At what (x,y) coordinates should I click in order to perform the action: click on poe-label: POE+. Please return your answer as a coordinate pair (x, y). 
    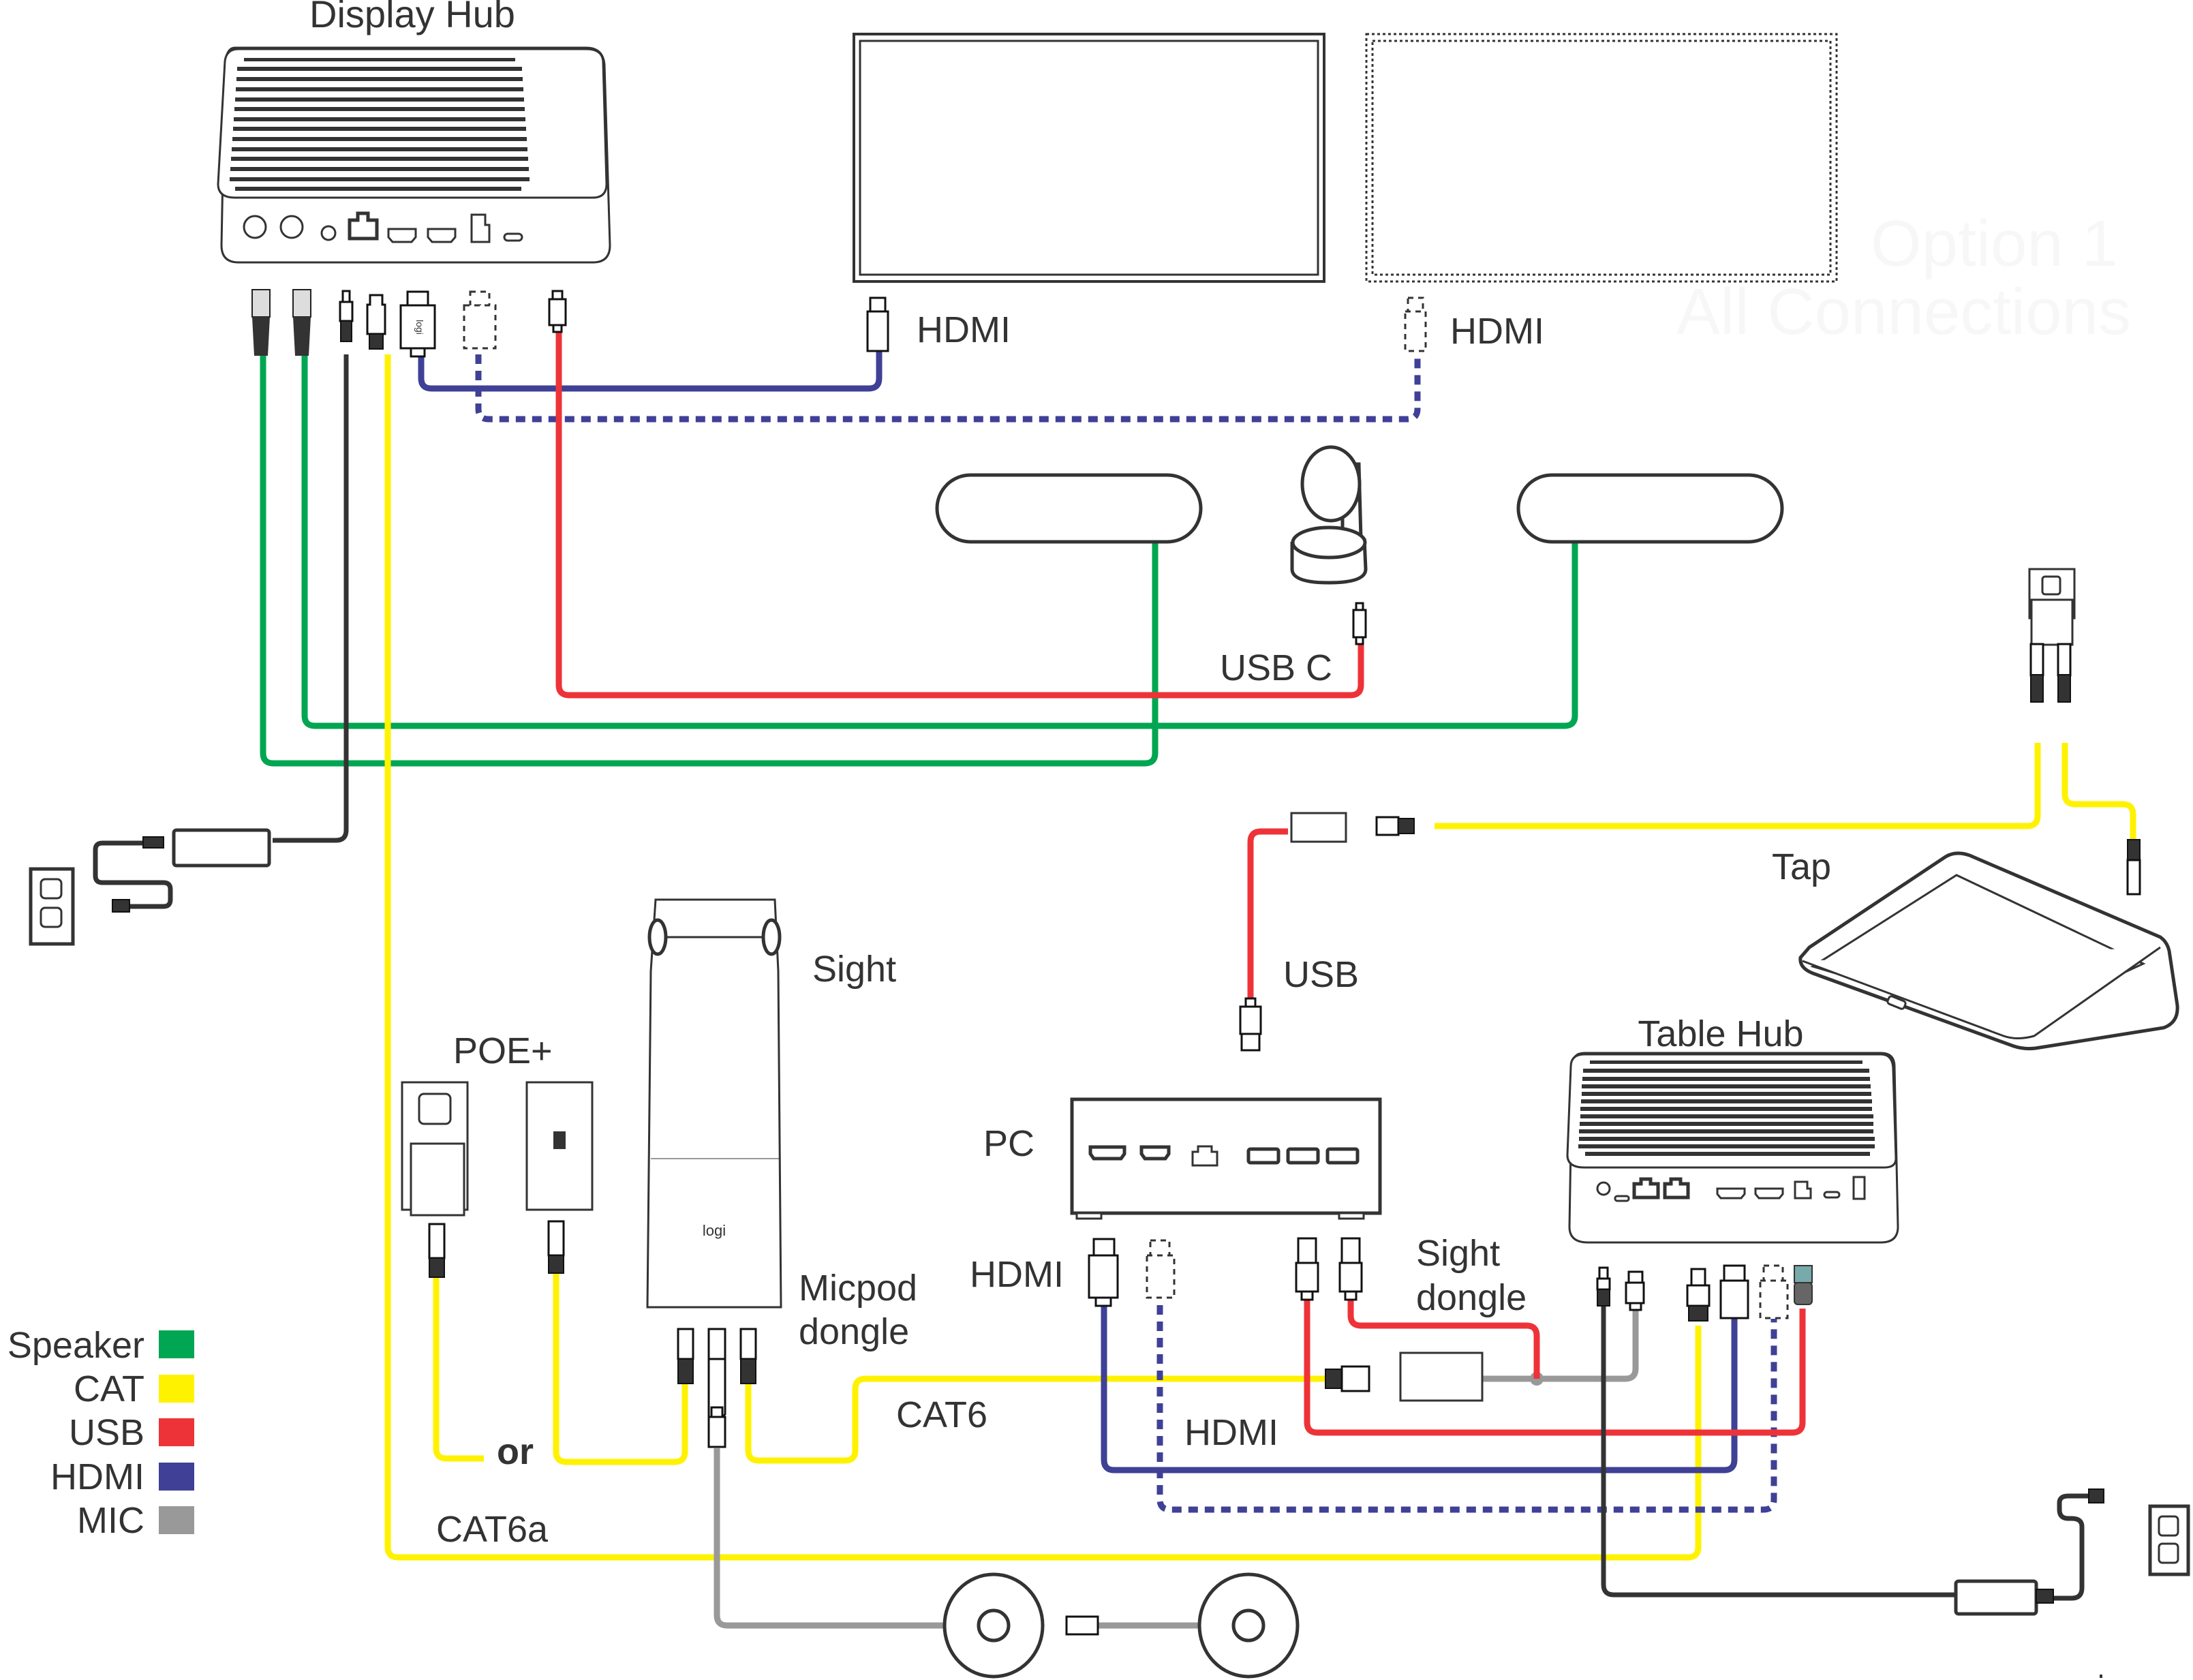
    Looking at the image, I should click on (503, 1050).